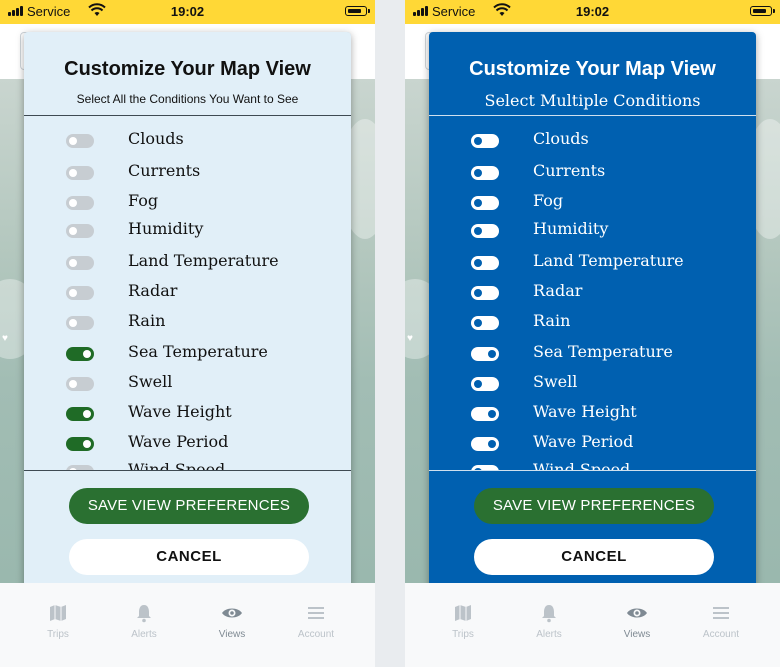 The image size is (780, 667). I want to click on modal-title: Customize Your Map View, so click(592, 69).